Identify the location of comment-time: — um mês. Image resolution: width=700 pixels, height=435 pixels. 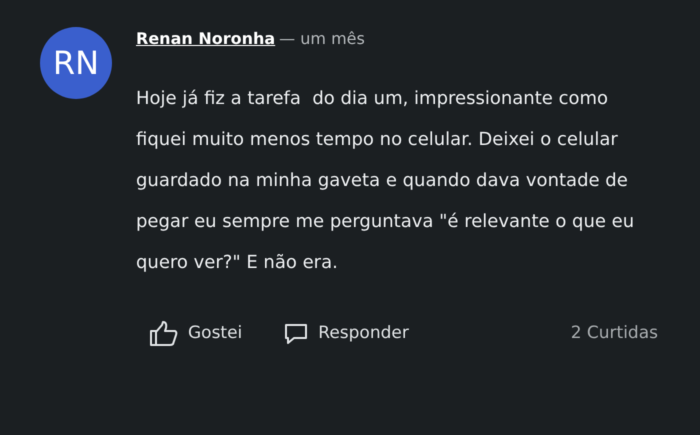
(322, 39).